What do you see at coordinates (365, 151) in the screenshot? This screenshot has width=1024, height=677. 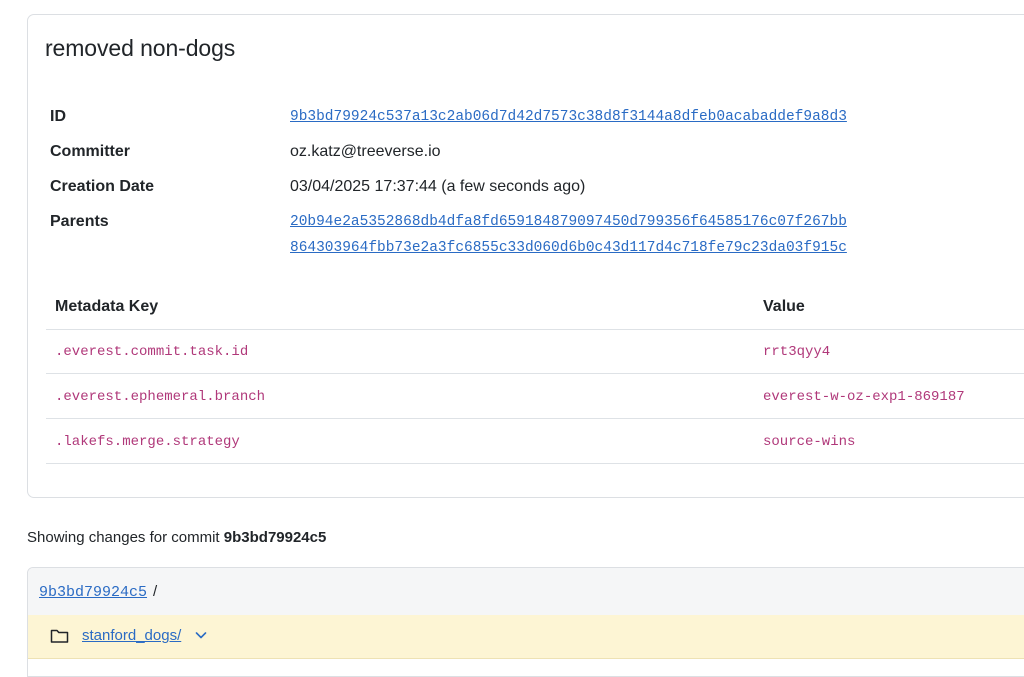 I see `committer-value: oz.katz@treeverse.io` at bounding box center [365, 151].